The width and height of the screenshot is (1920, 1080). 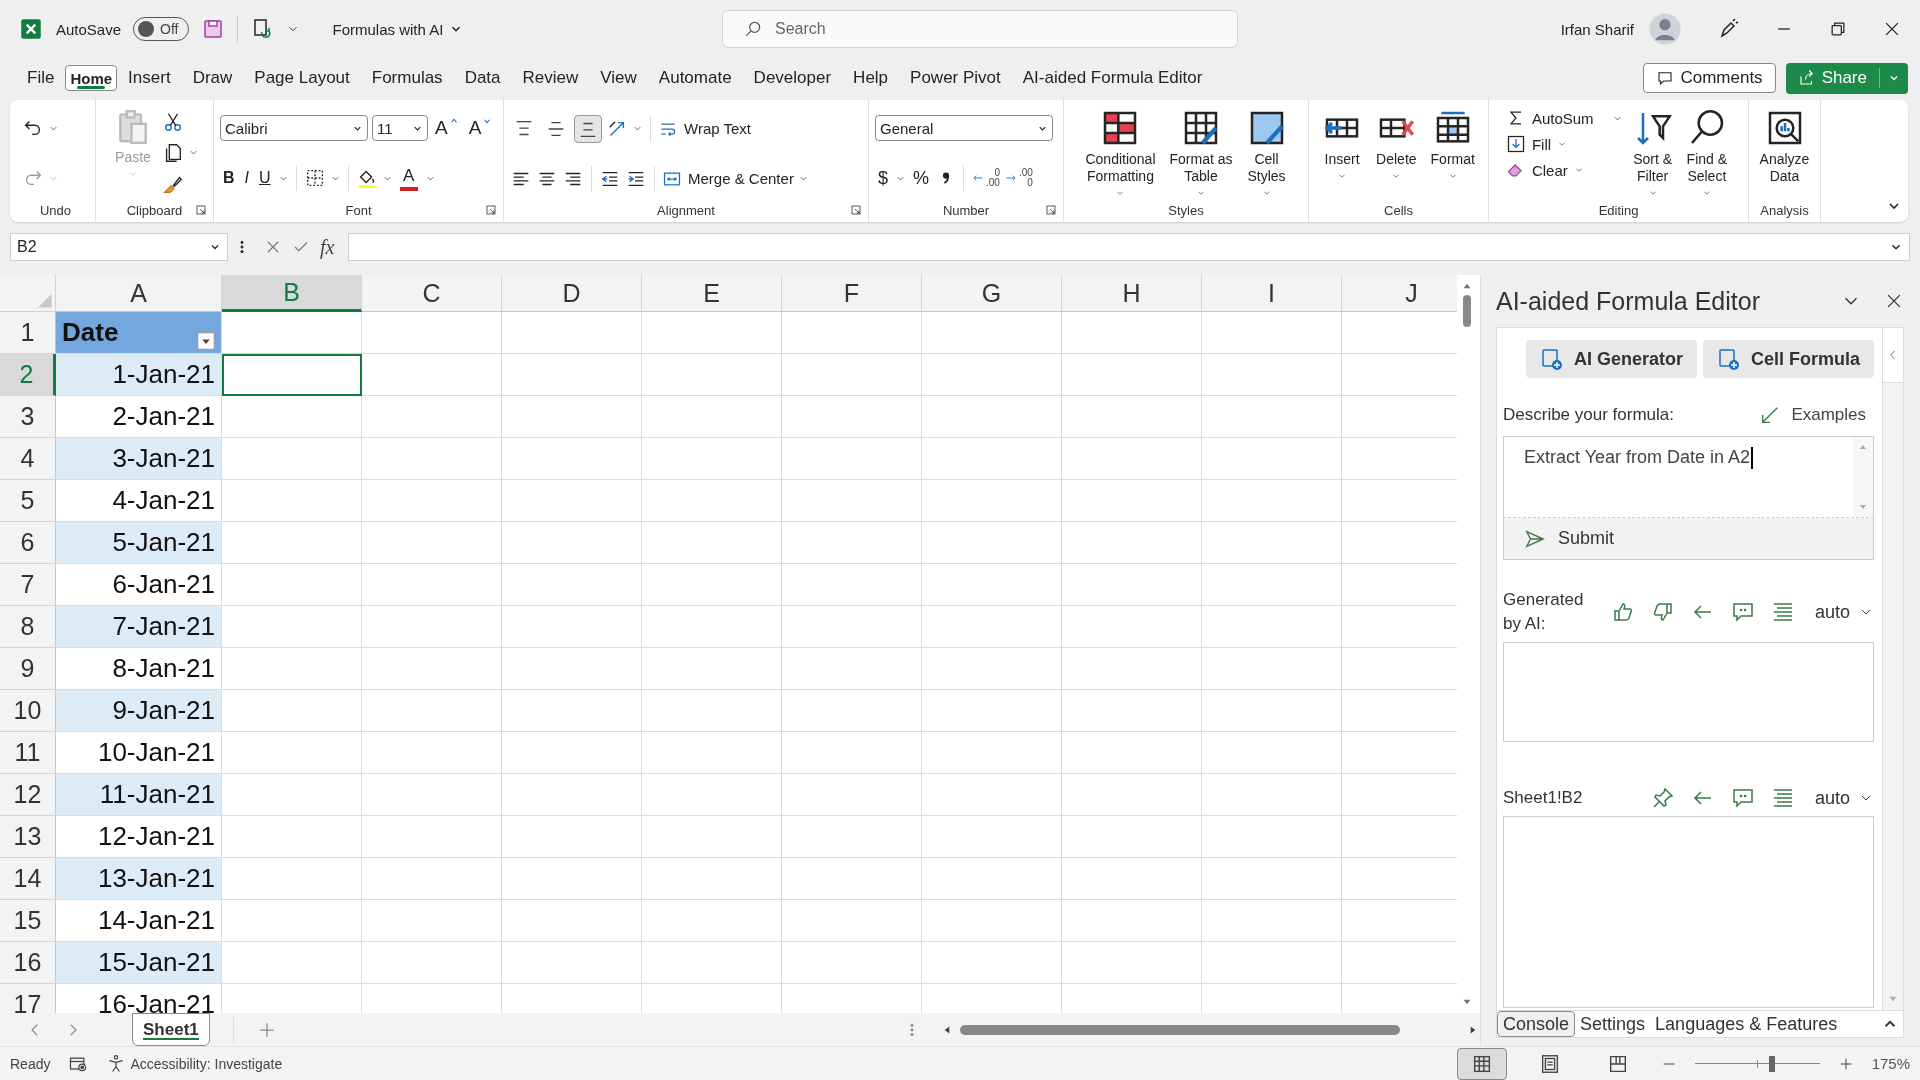 What do you see at coordinates (1709, 78) in the screenshot?
I see `comments-button: Comments` at bounding box center [1709, 78].